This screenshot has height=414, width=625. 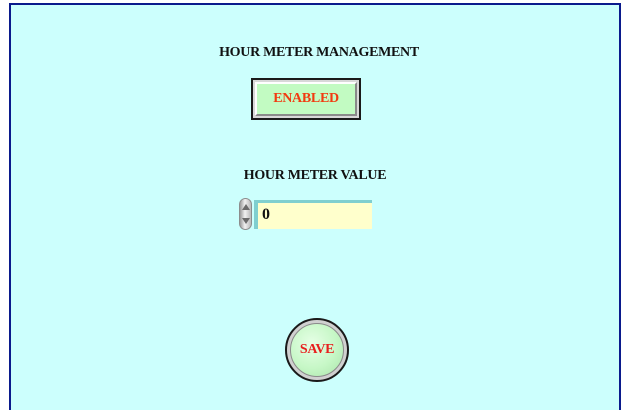 What do you see at coordinates (313, 214) in the screenshot?
I see `hour-meter-value-input: 0` at bounding box center [313, 214].